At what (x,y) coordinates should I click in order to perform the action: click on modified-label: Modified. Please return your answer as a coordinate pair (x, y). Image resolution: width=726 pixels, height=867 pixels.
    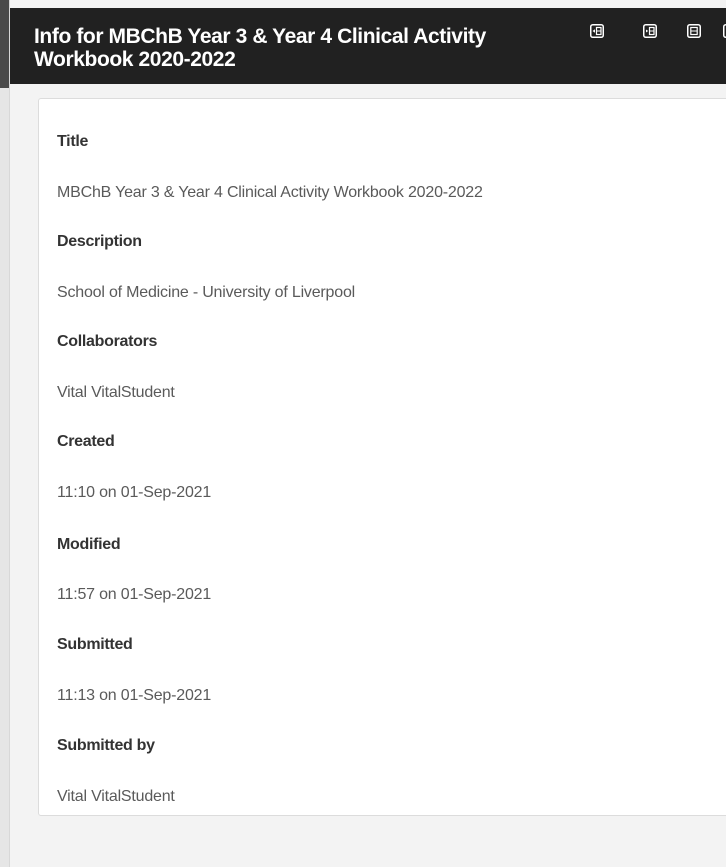
    Looking at the image, I should click on (89, 544).